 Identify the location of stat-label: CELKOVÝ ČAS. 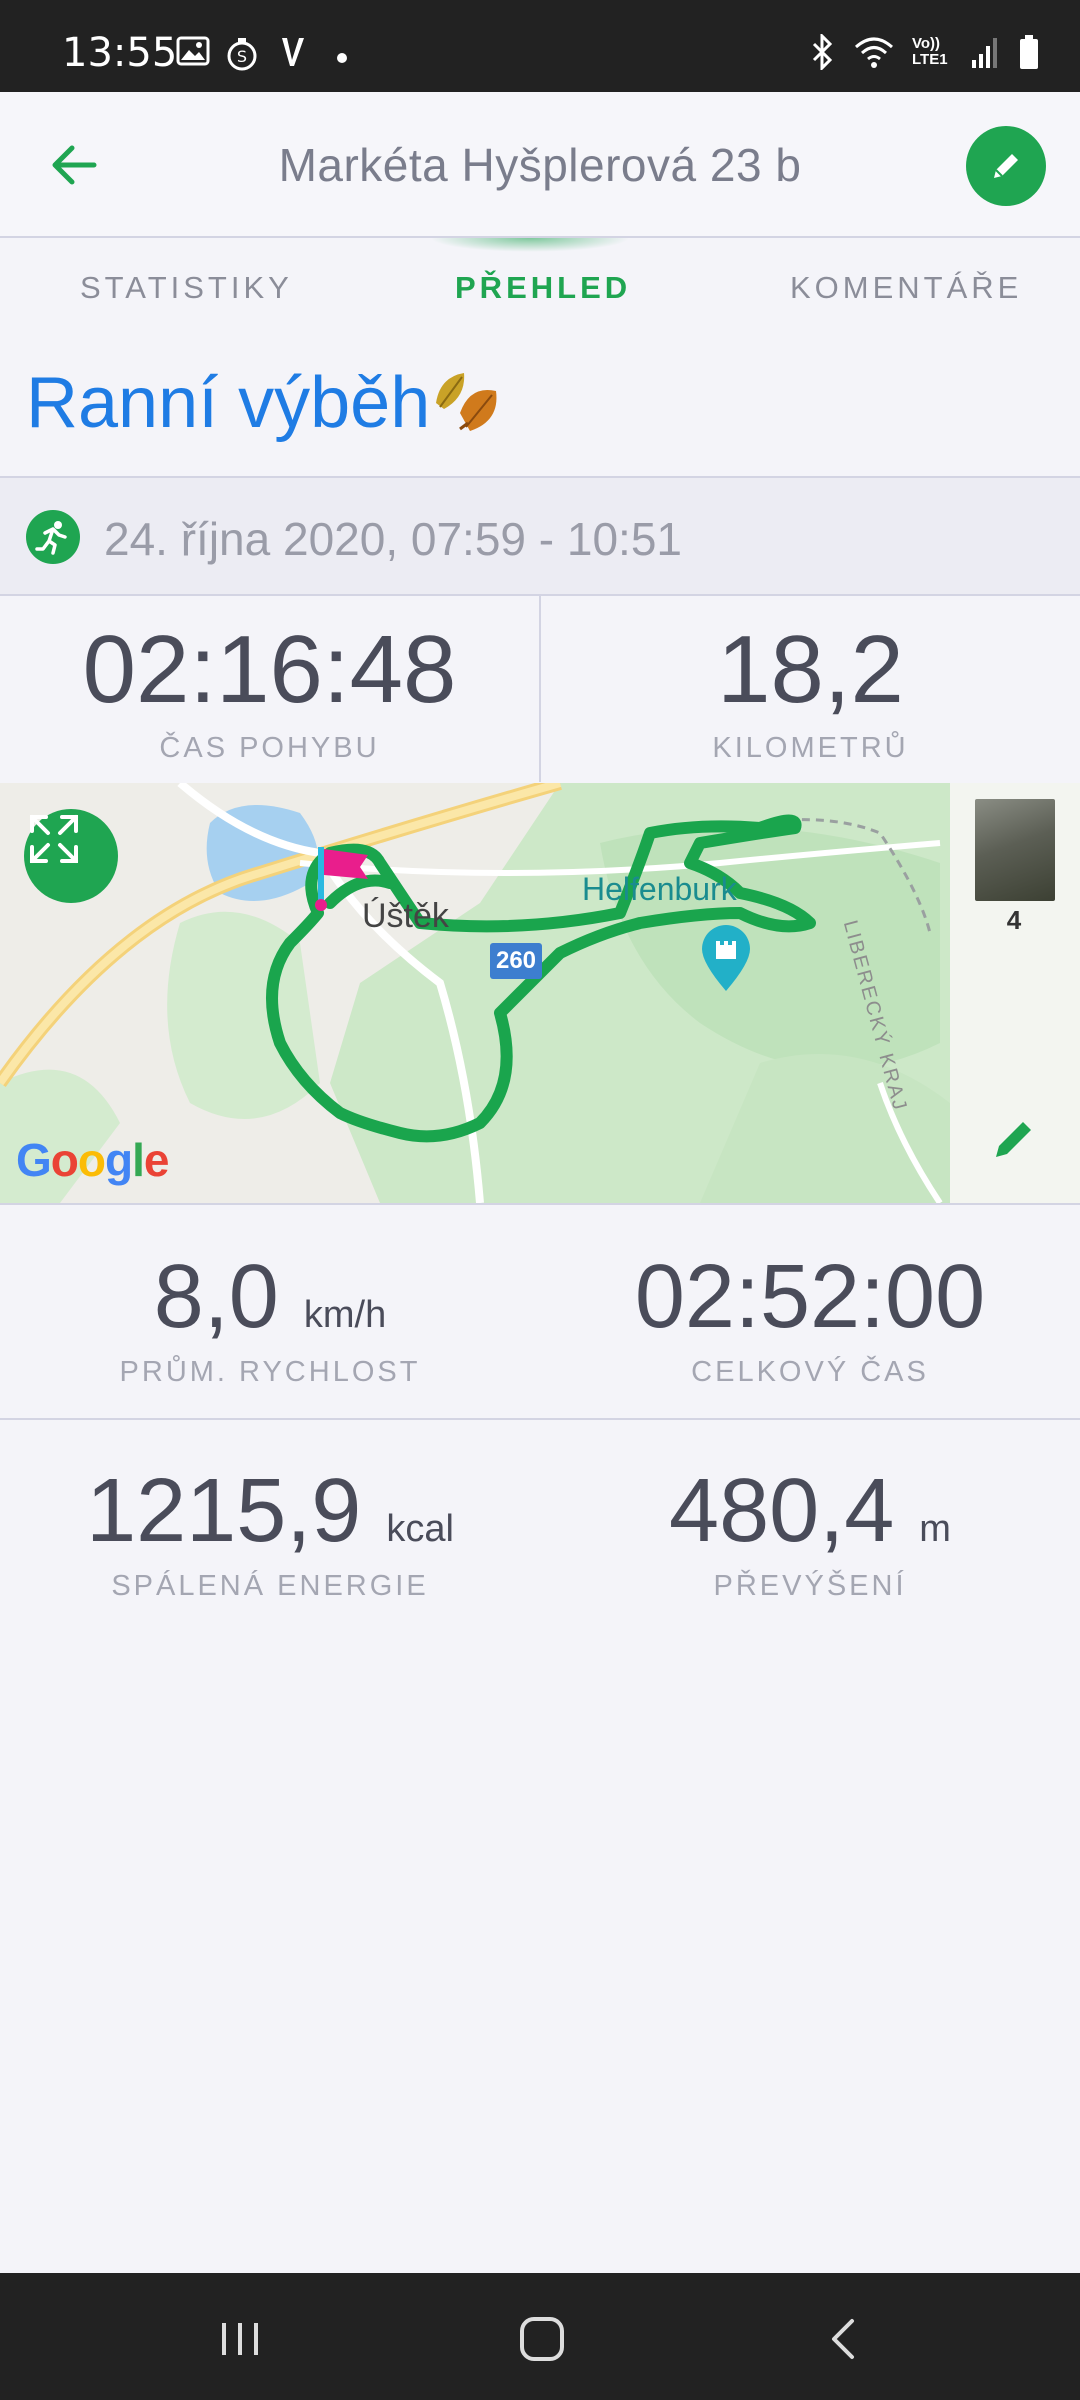
(810, 1372).